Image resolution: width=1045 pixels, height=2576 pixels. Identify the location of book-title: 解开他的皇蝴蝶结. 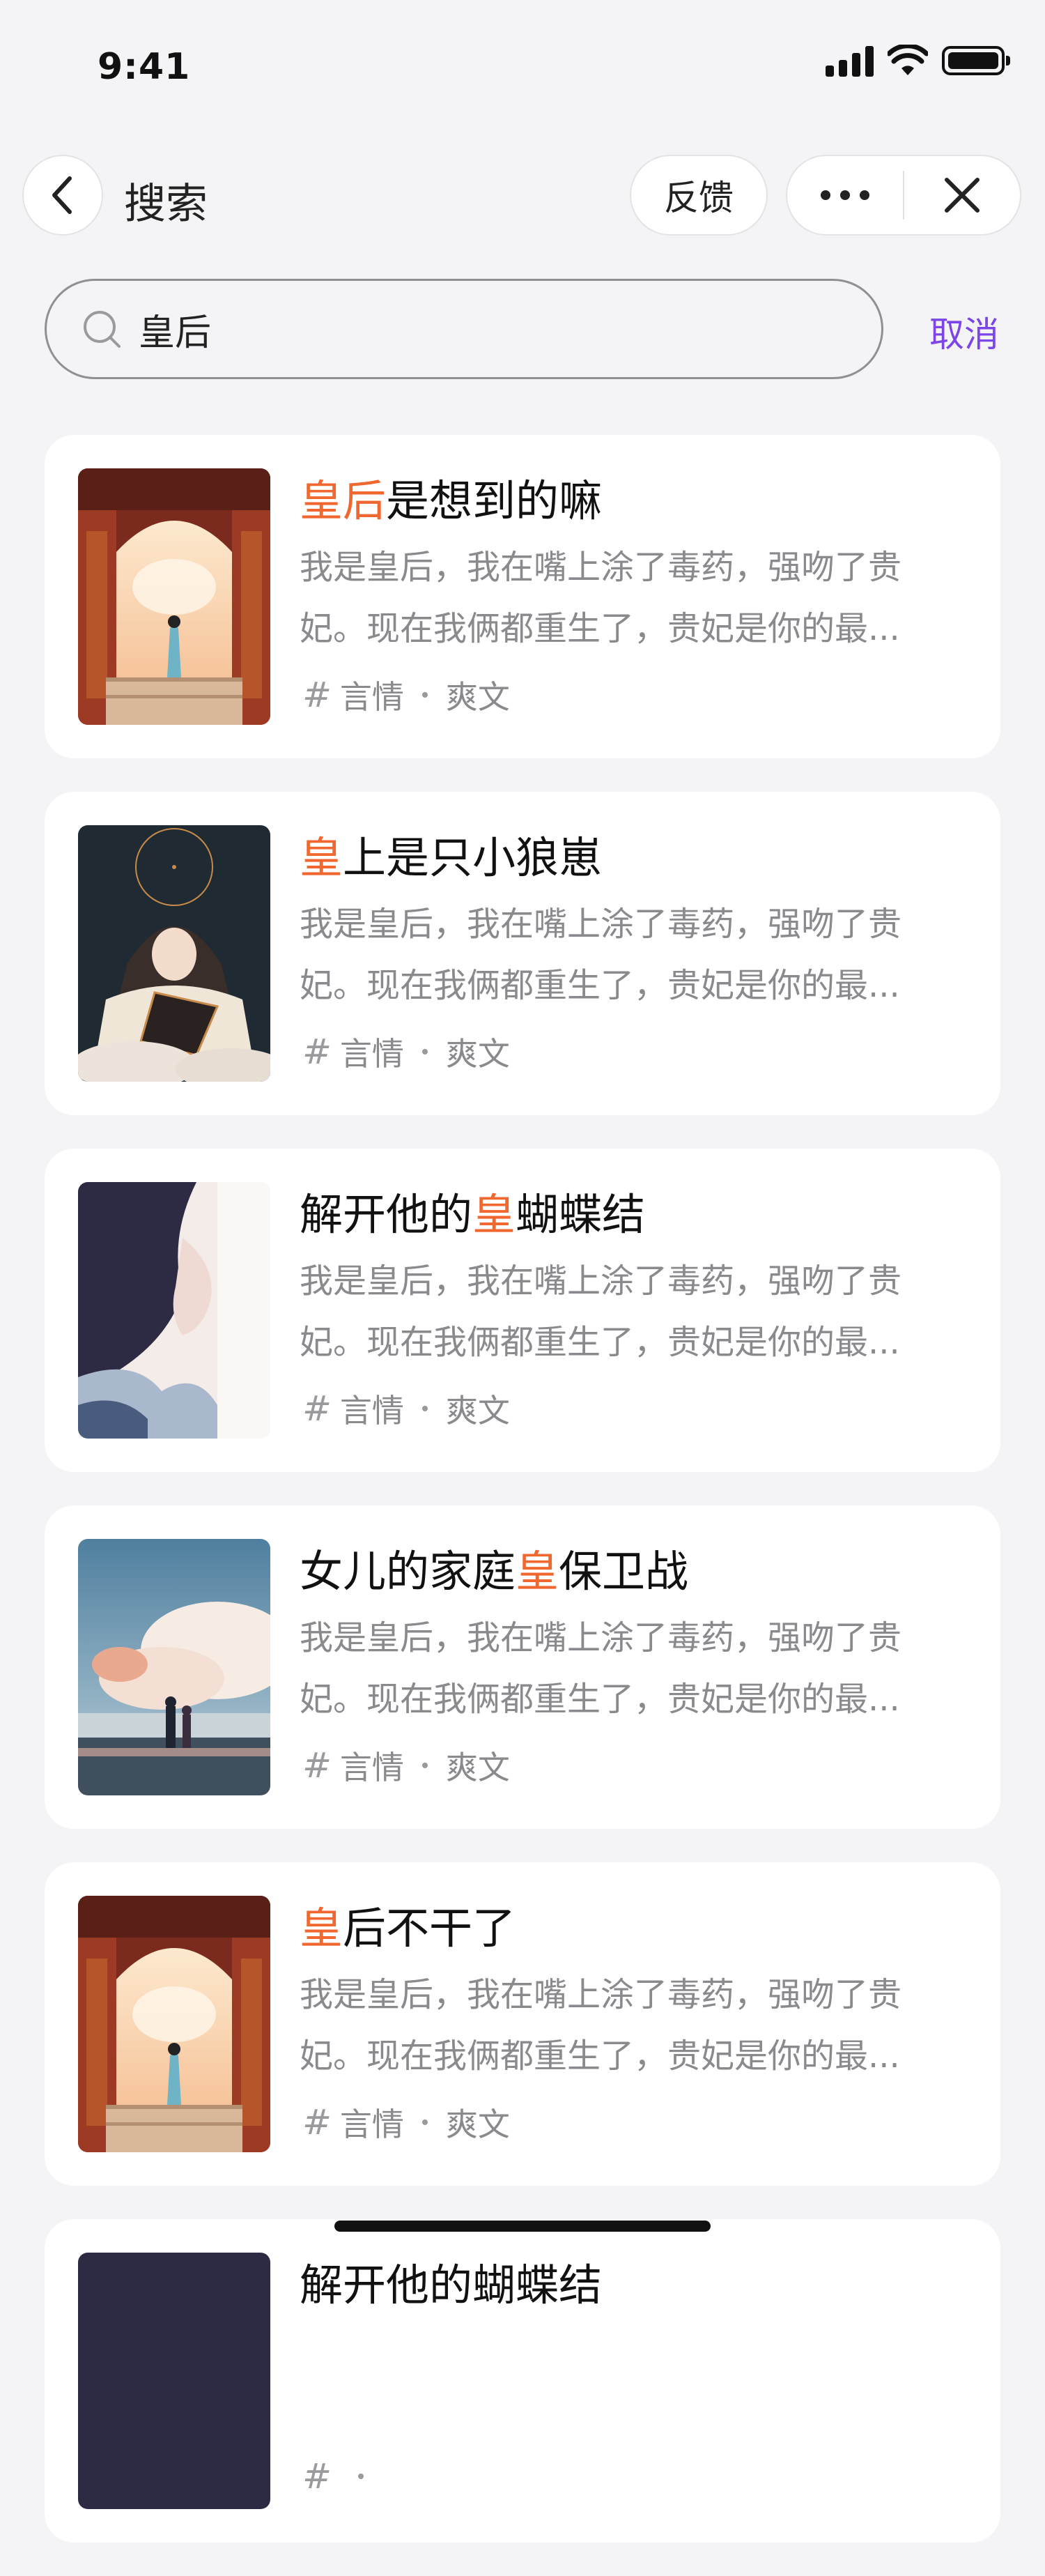
(472, 1210).